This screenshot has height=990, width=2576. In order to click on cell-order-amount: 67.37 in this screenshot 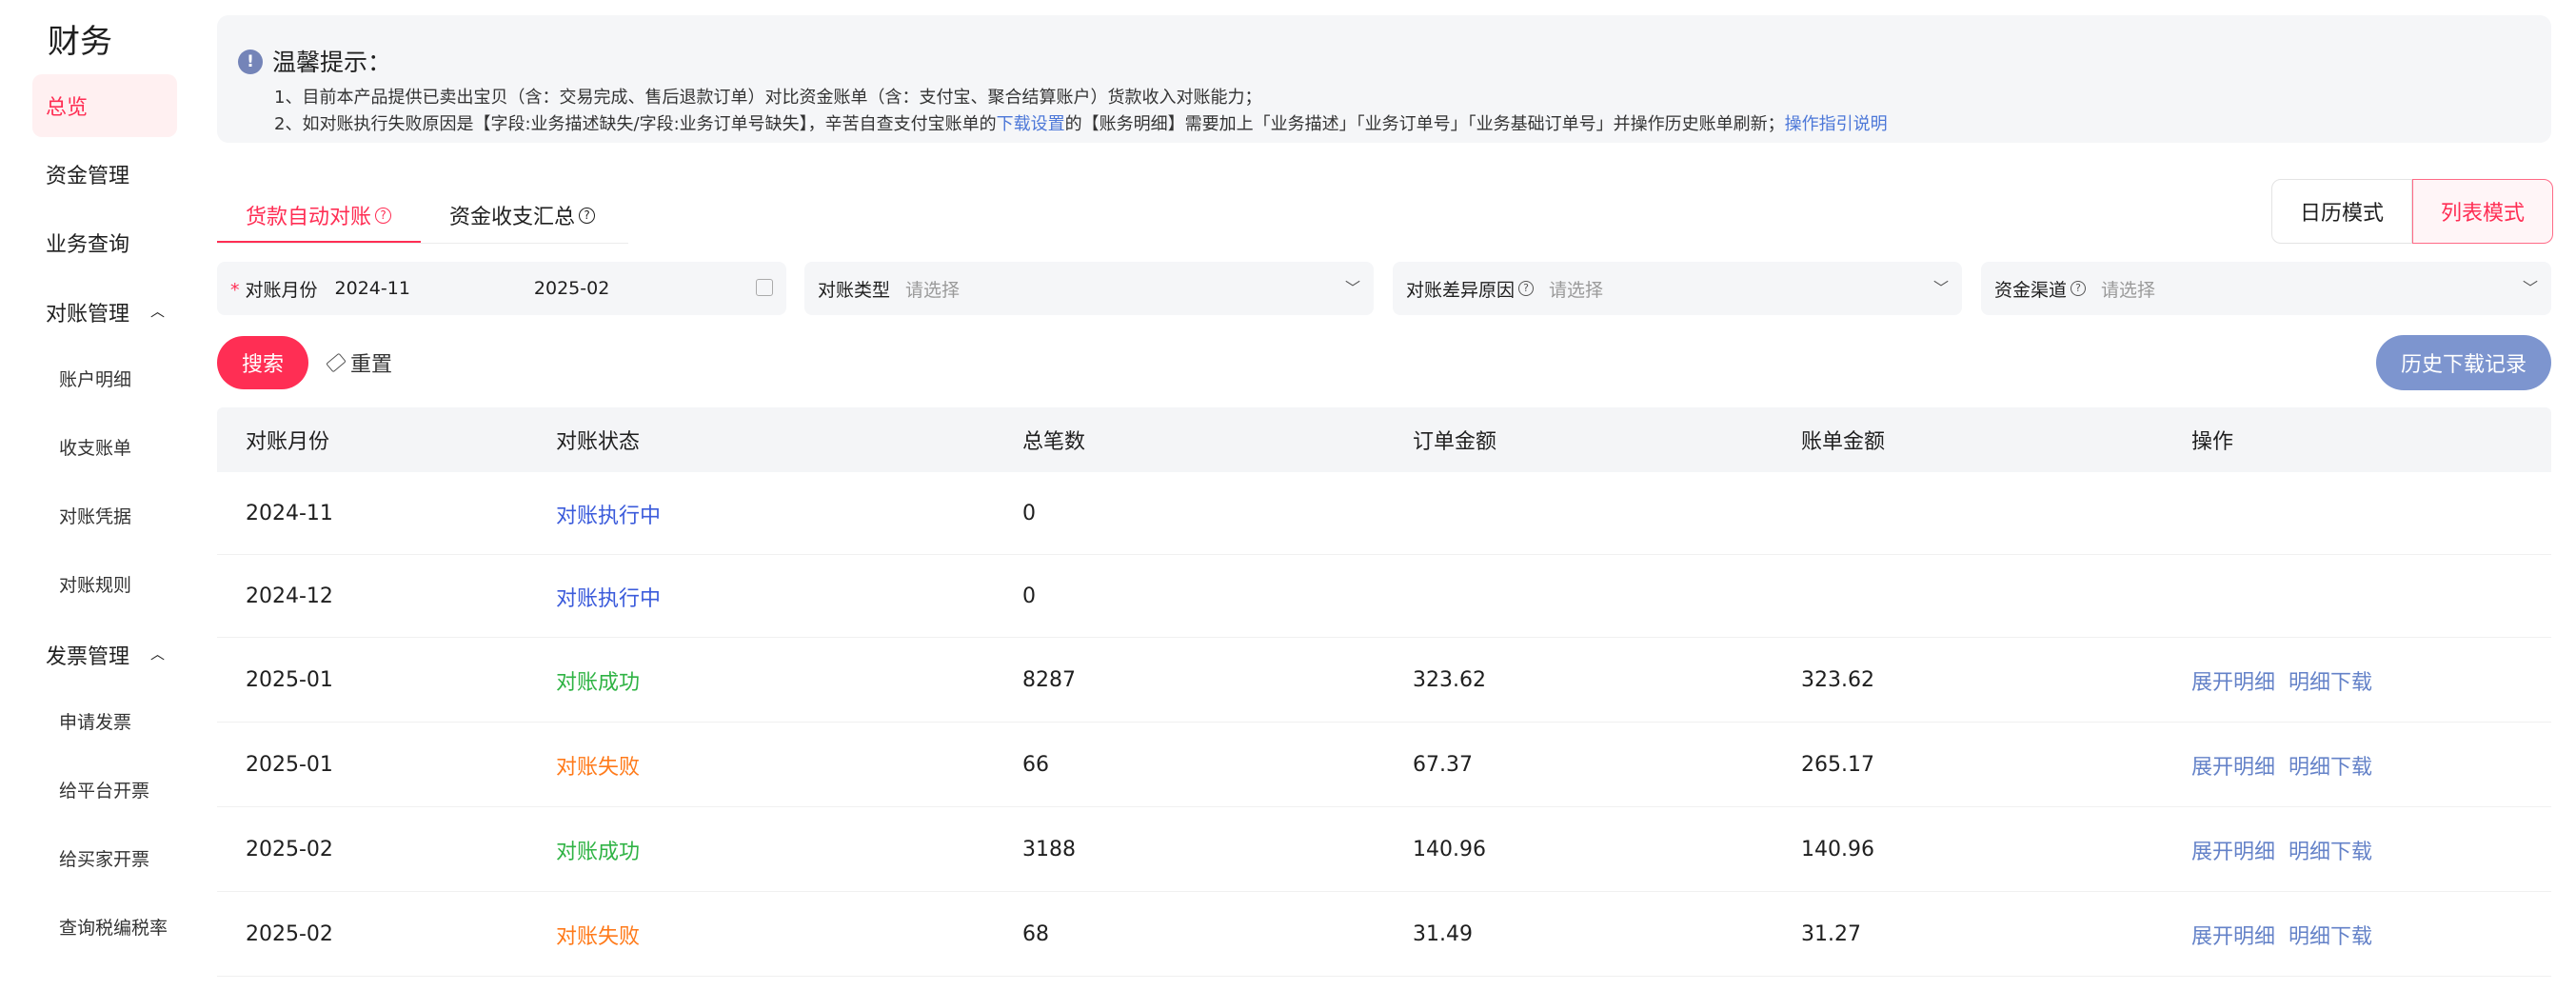, I will do `click(1443, 765)`.